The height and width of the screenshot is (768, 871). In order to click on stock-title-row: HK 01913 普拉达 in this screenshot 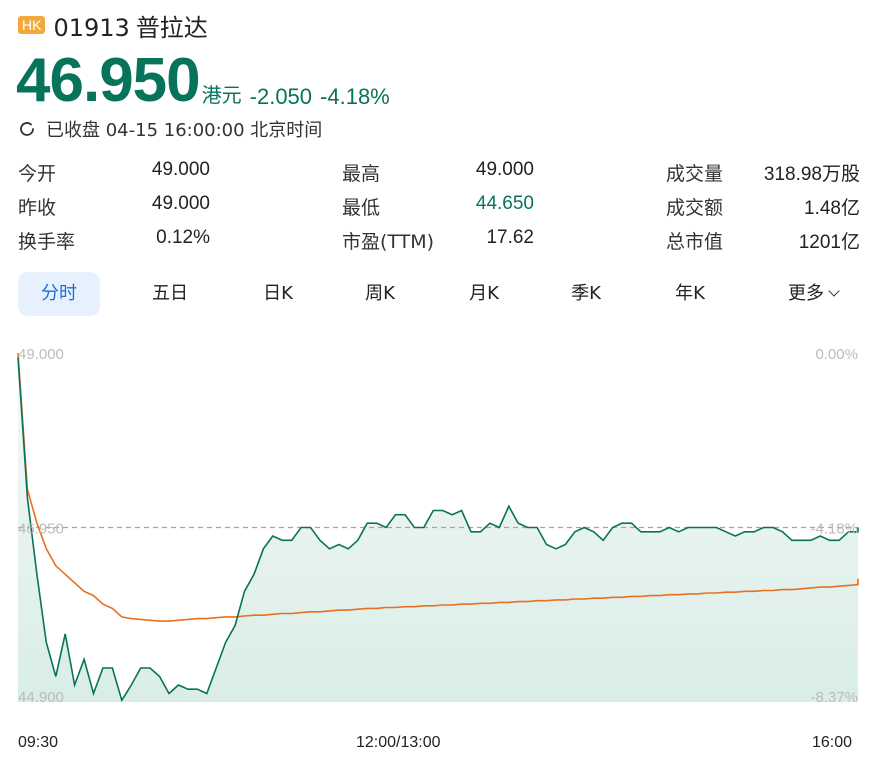, I will do `click(116, 25)`.